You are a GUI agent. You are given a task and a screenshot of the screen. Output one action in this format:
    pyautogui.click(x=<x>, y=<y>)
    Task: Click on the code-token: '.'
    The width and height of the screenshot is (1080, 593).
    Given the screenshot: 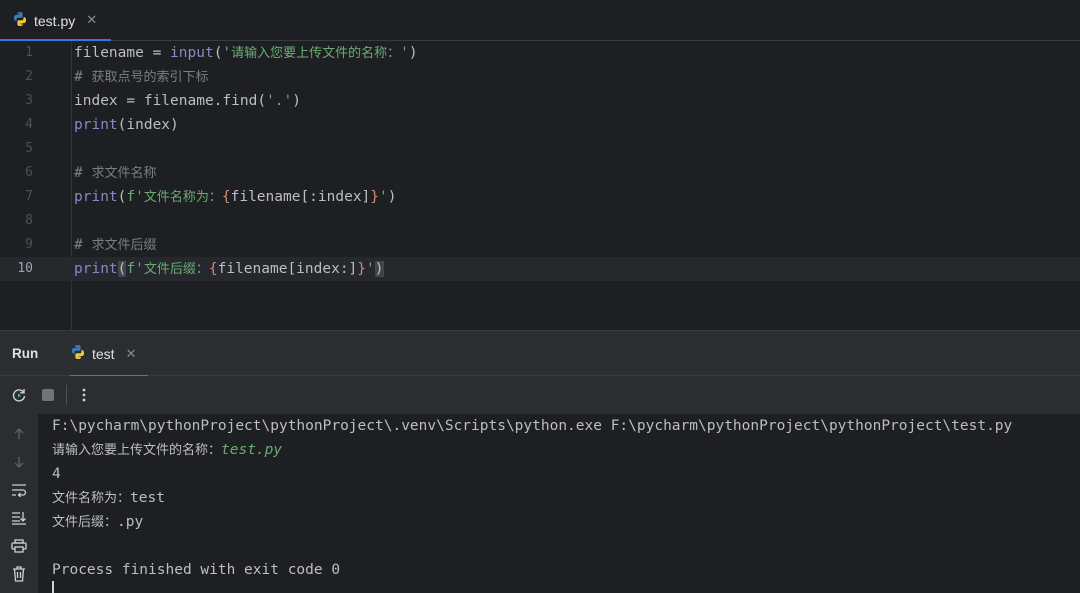 What is the action you would take?
    pyautogui.click(x=279, y=101)
    